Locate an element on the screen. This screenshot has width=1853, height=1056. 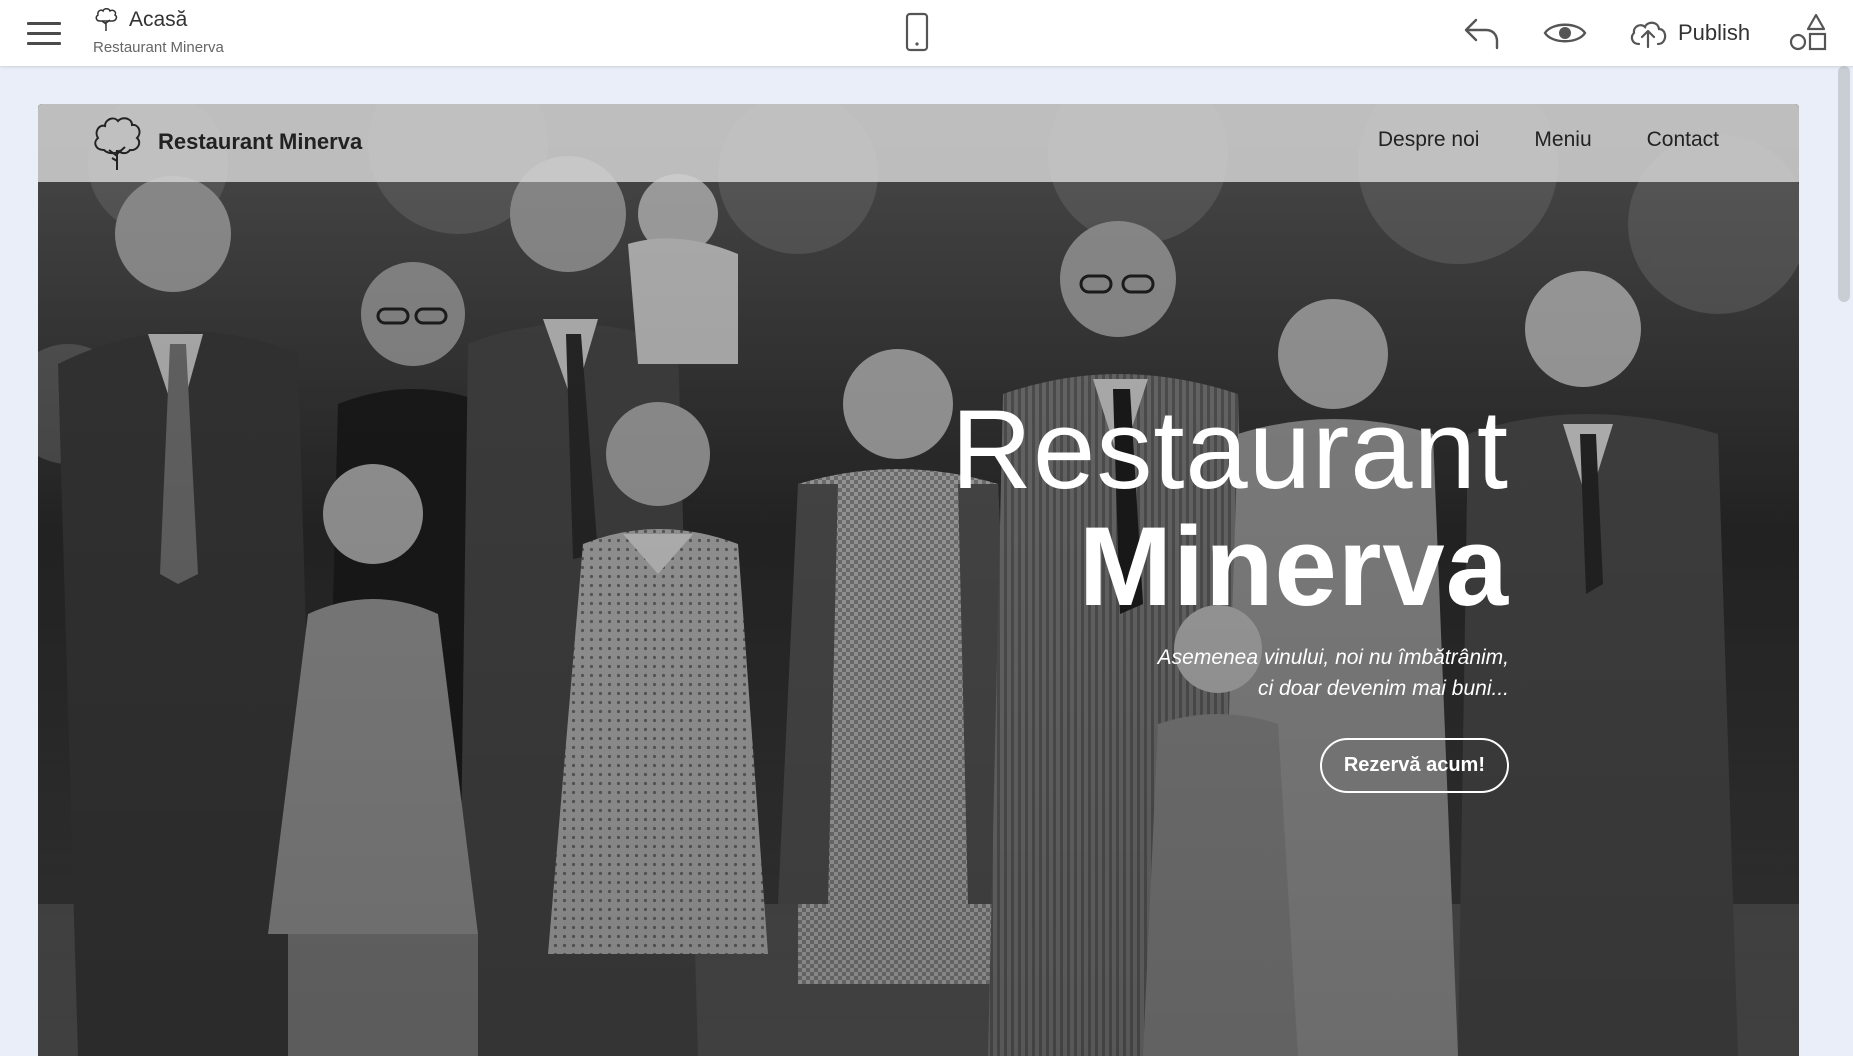
hero-title-bold: Minerva is located at coordinates (1293, 566).